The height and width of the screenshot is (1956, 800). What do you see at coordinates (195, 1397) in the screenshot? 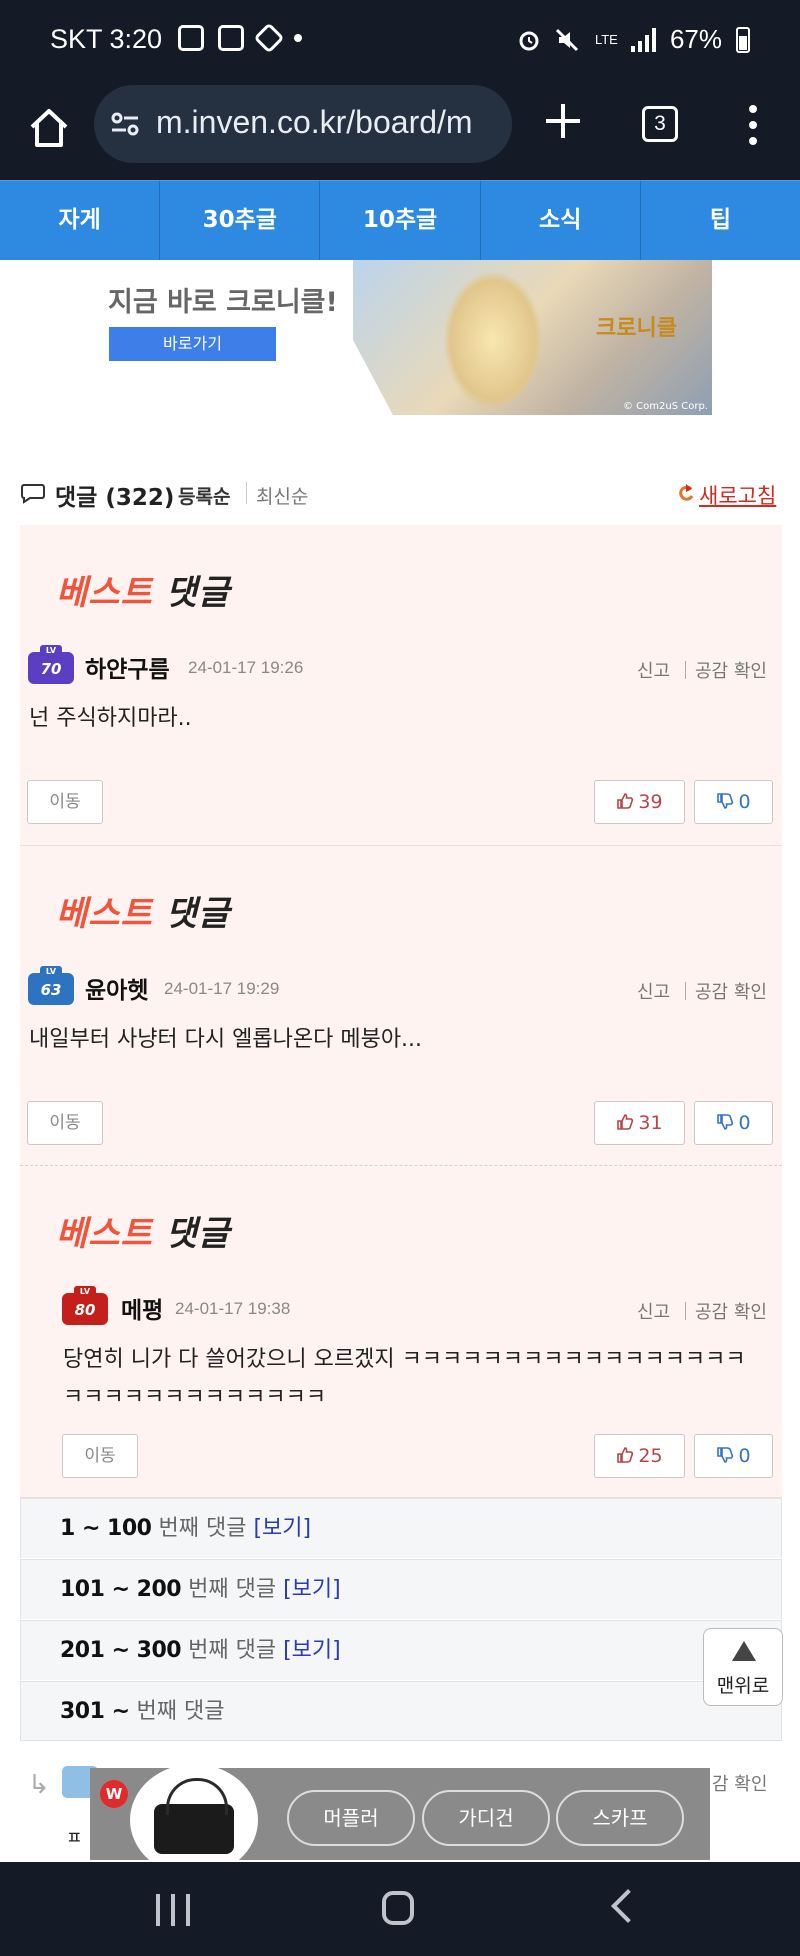
I see `comment-text-line2: ㅋㅋㅋㅋㅋㅋㅋㅋㅋㅋㅋㅋㅋ` at bounding box center [195, 1397].